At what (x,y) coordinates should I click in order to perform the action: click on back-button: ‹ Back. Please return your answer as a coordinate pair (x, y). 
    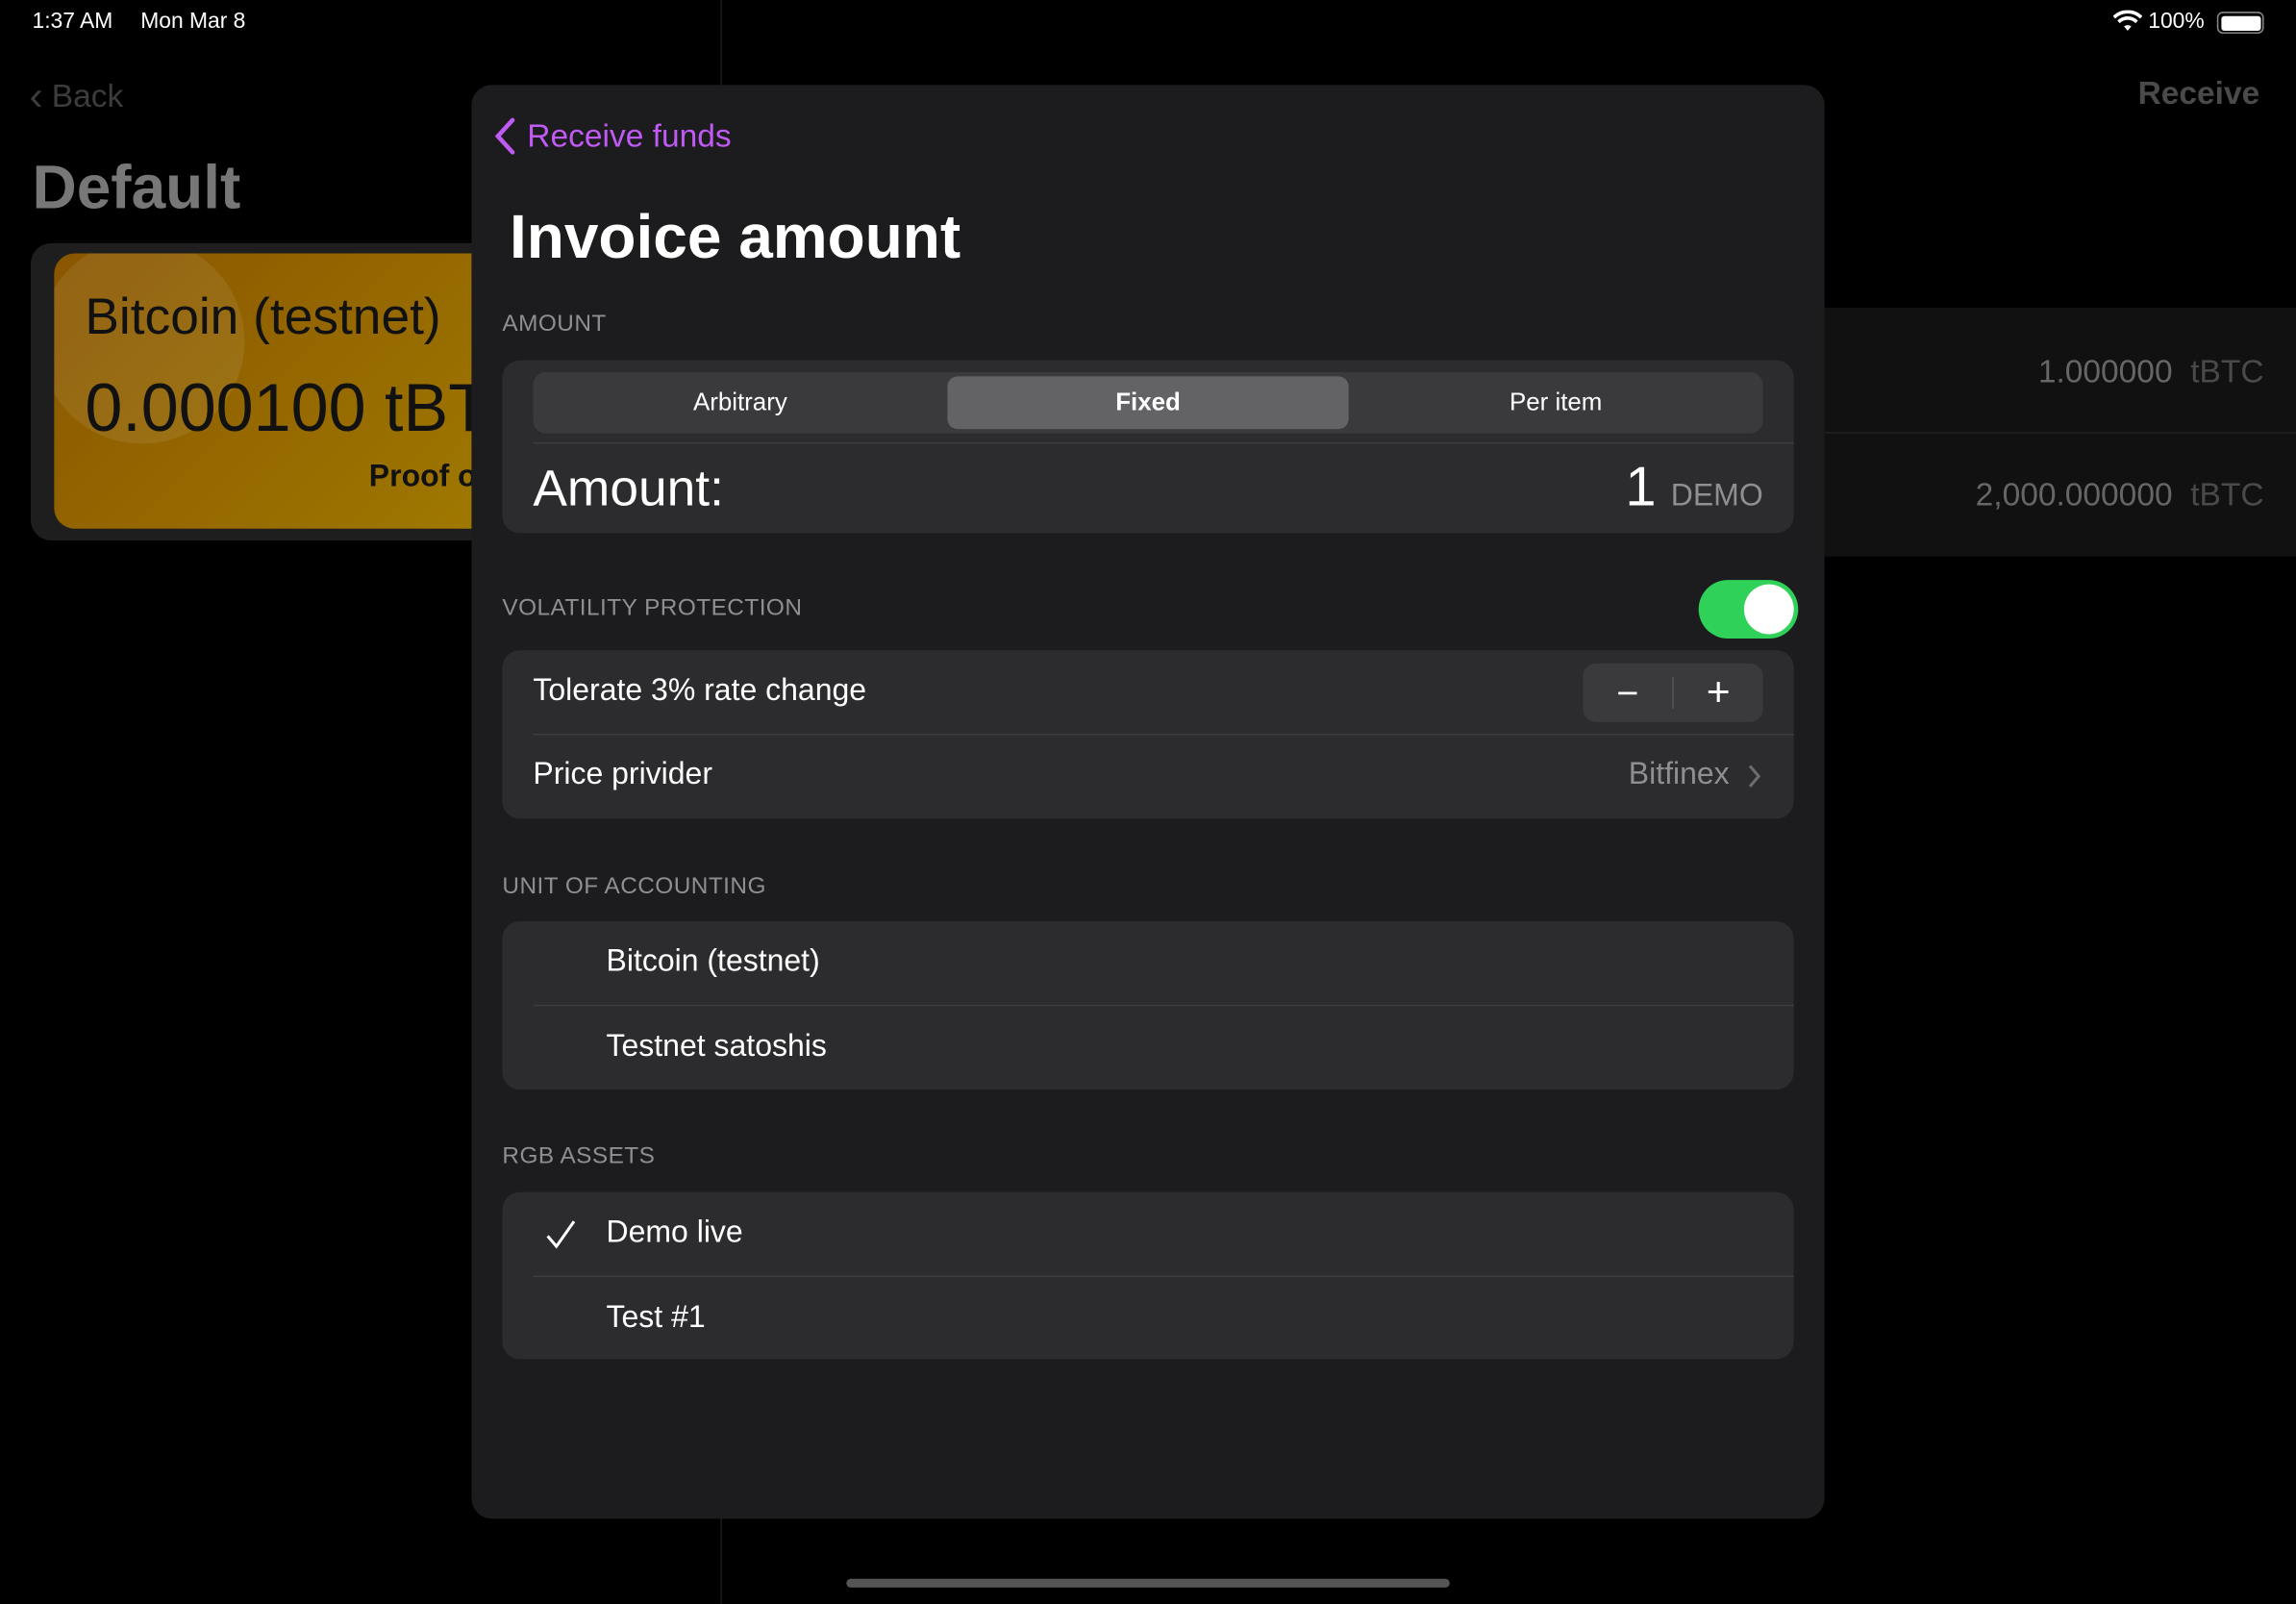
    Looking at the image, I should click on (76, 96).